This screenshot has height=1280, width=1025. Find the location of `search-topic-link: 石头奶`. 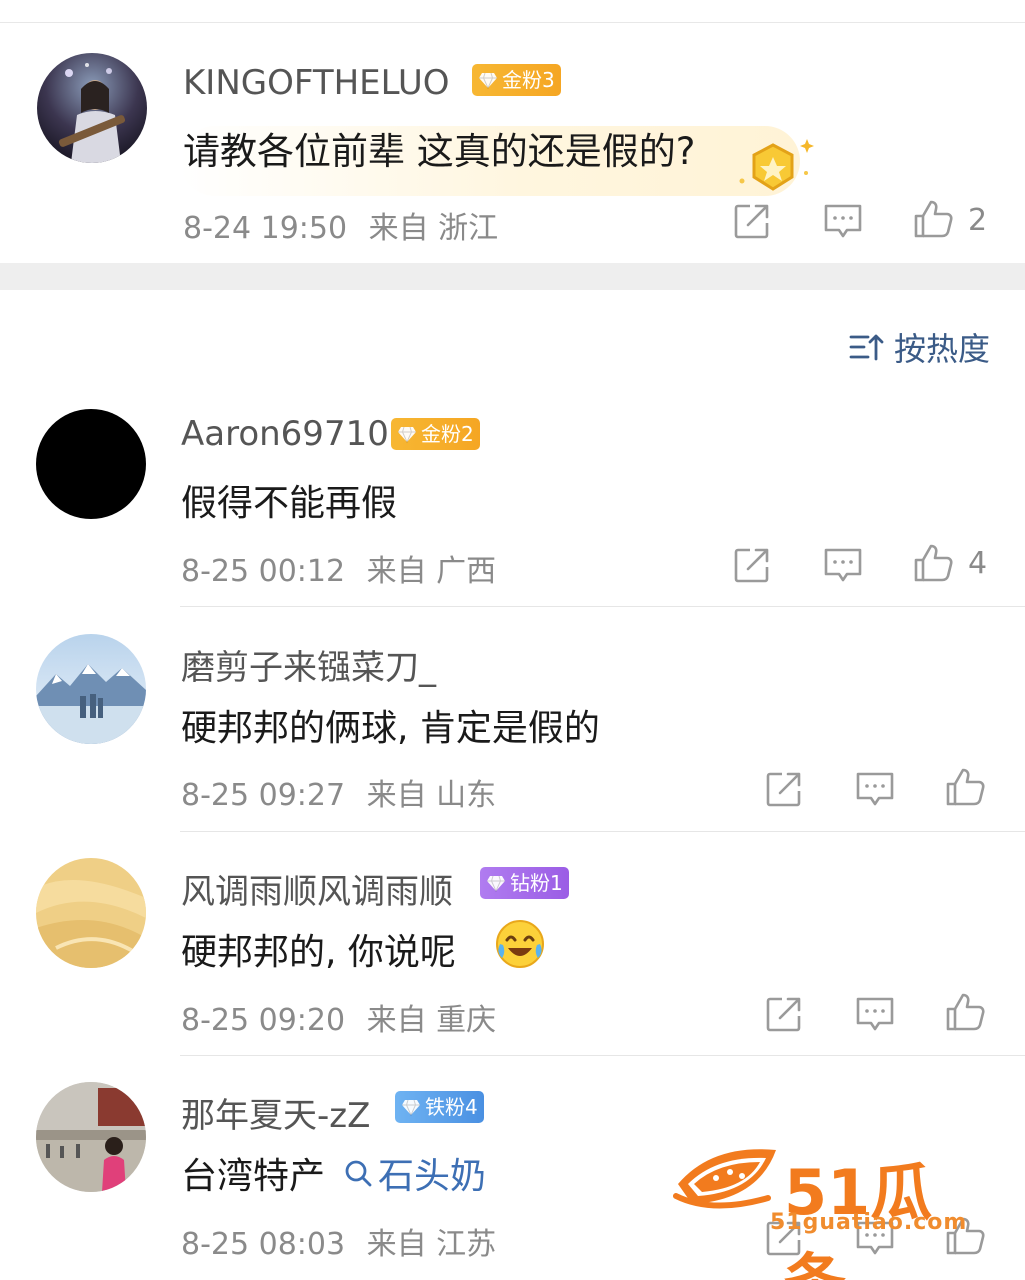

search-topic-link: 石头奶 is located at coordinates (414, 1173).